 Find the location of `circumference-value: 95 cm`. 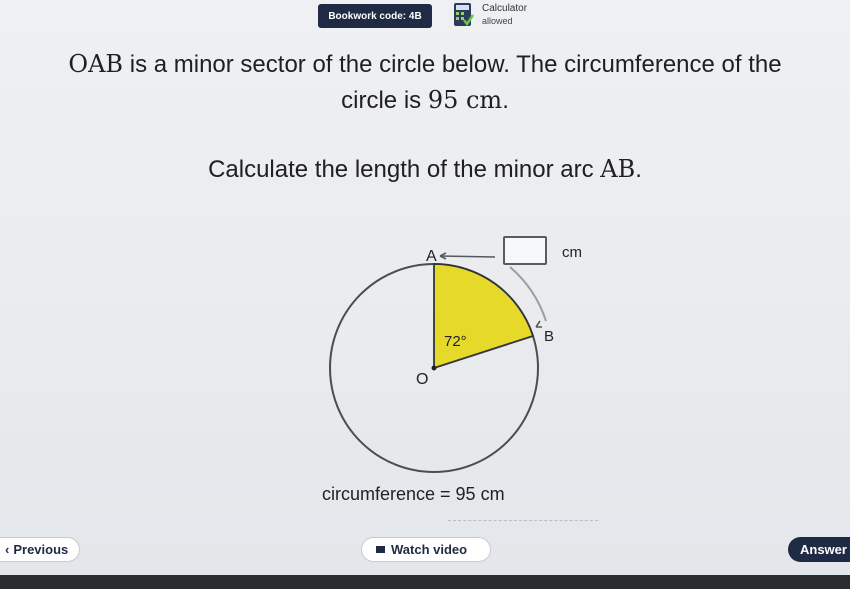

circumference-value: 95 cm is located at coordinates (465, 100).